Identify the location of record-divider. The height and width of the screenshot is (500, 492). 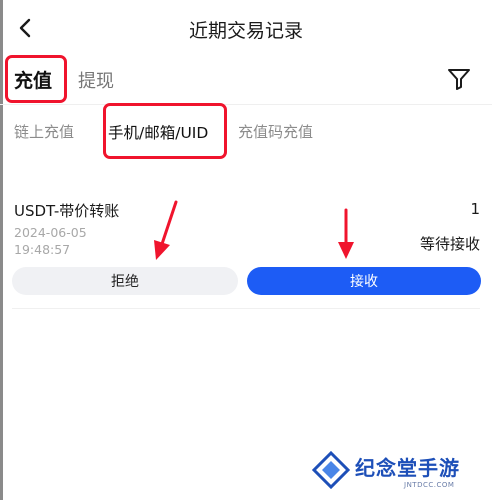
(246, 308).